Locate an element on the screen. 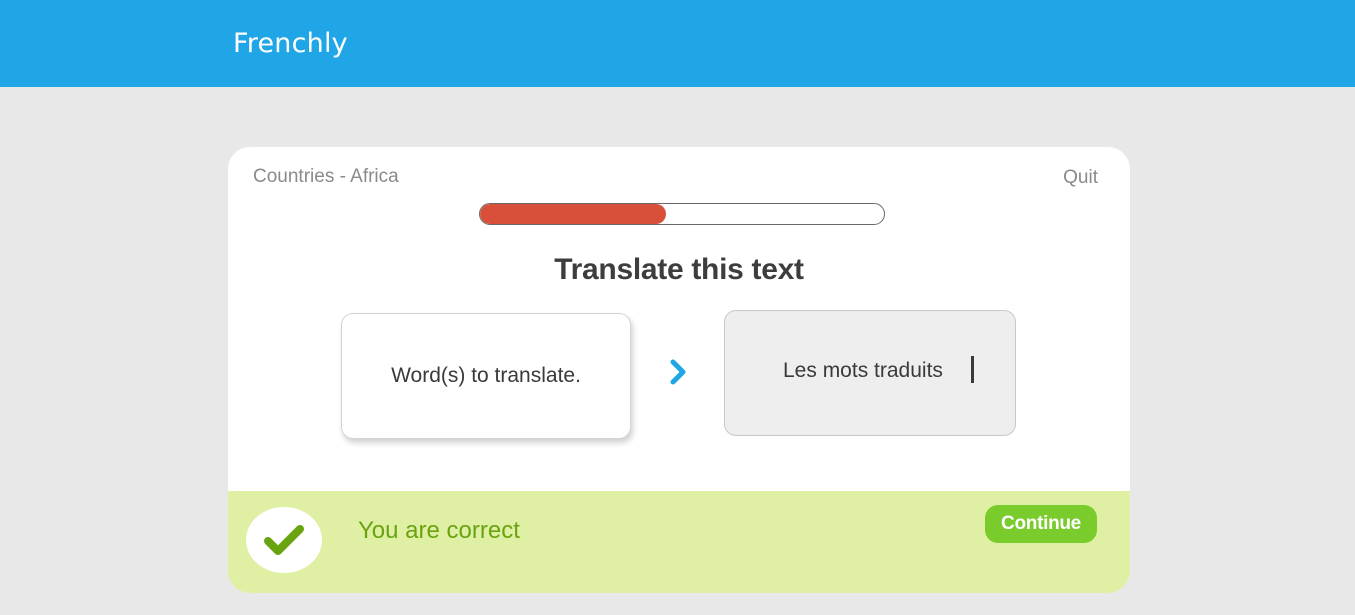 The image size is (1355, 615). text-cursor is located at coordinates (972, 369).